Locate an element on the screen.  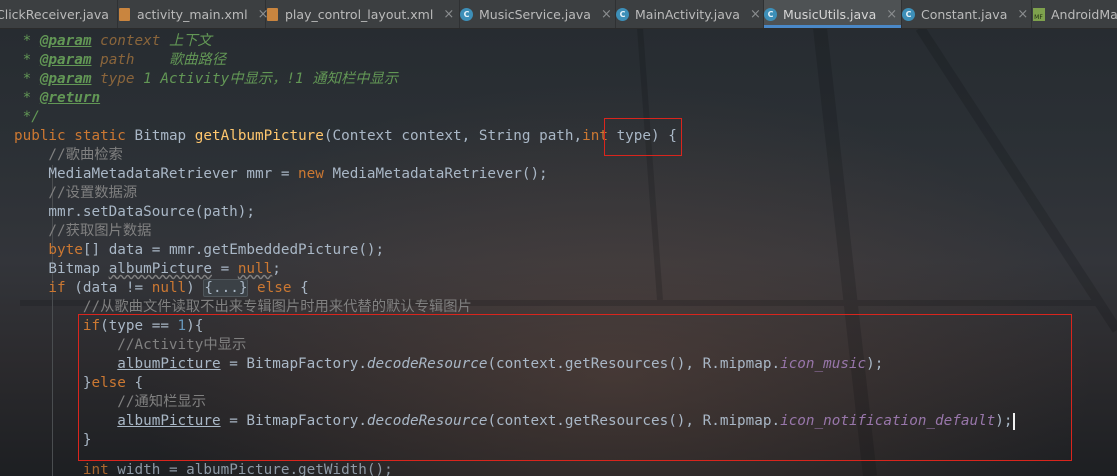
tab-label: MusicUtils.java is located at coordinates (830, 14).